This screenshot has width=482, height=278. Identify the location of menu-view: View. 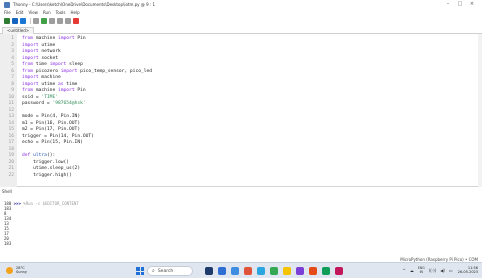
(33, 12).